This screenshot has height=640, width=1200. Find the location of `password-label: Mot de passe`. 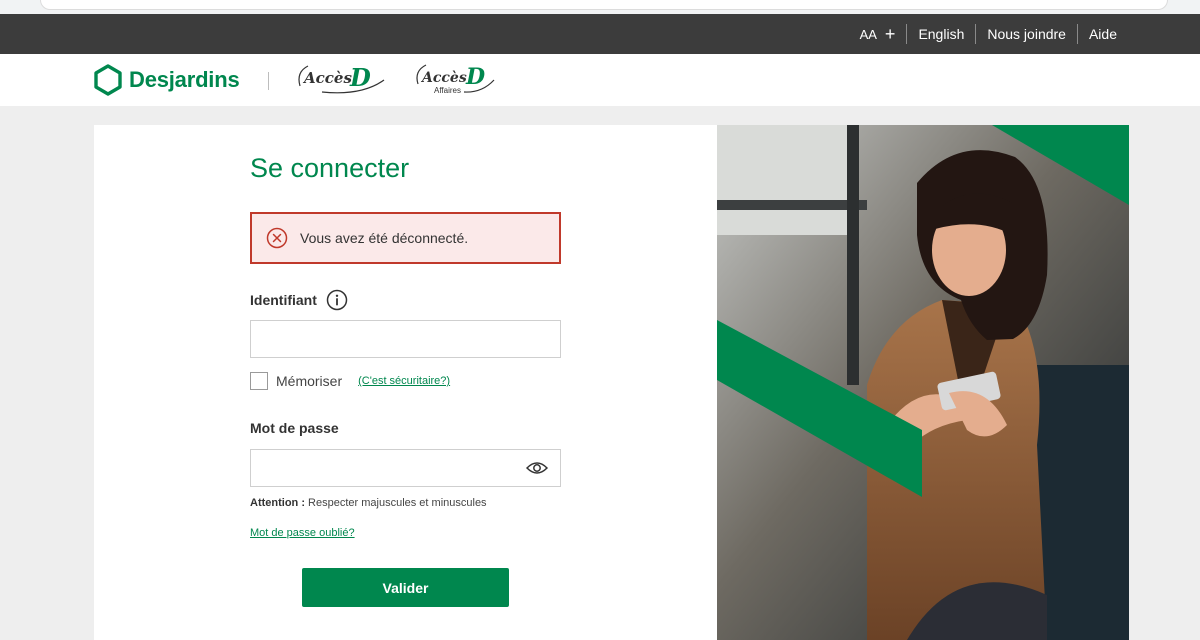

password-label: Mot de passe is located at coordinates (294, 428).